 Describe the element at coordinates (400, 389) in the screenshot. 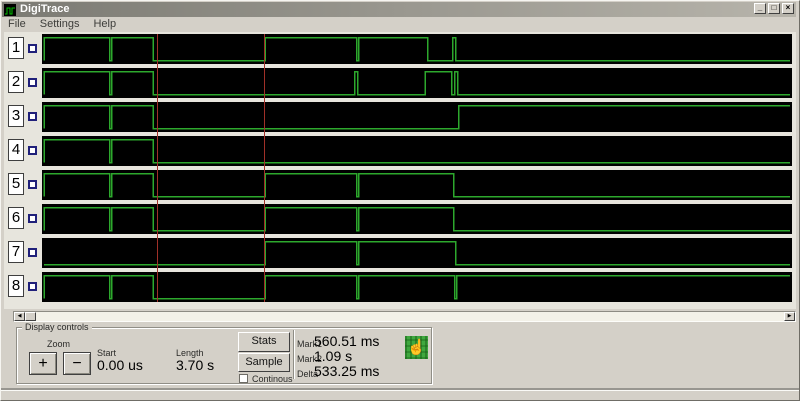

I see `bottom-divider` at that location.